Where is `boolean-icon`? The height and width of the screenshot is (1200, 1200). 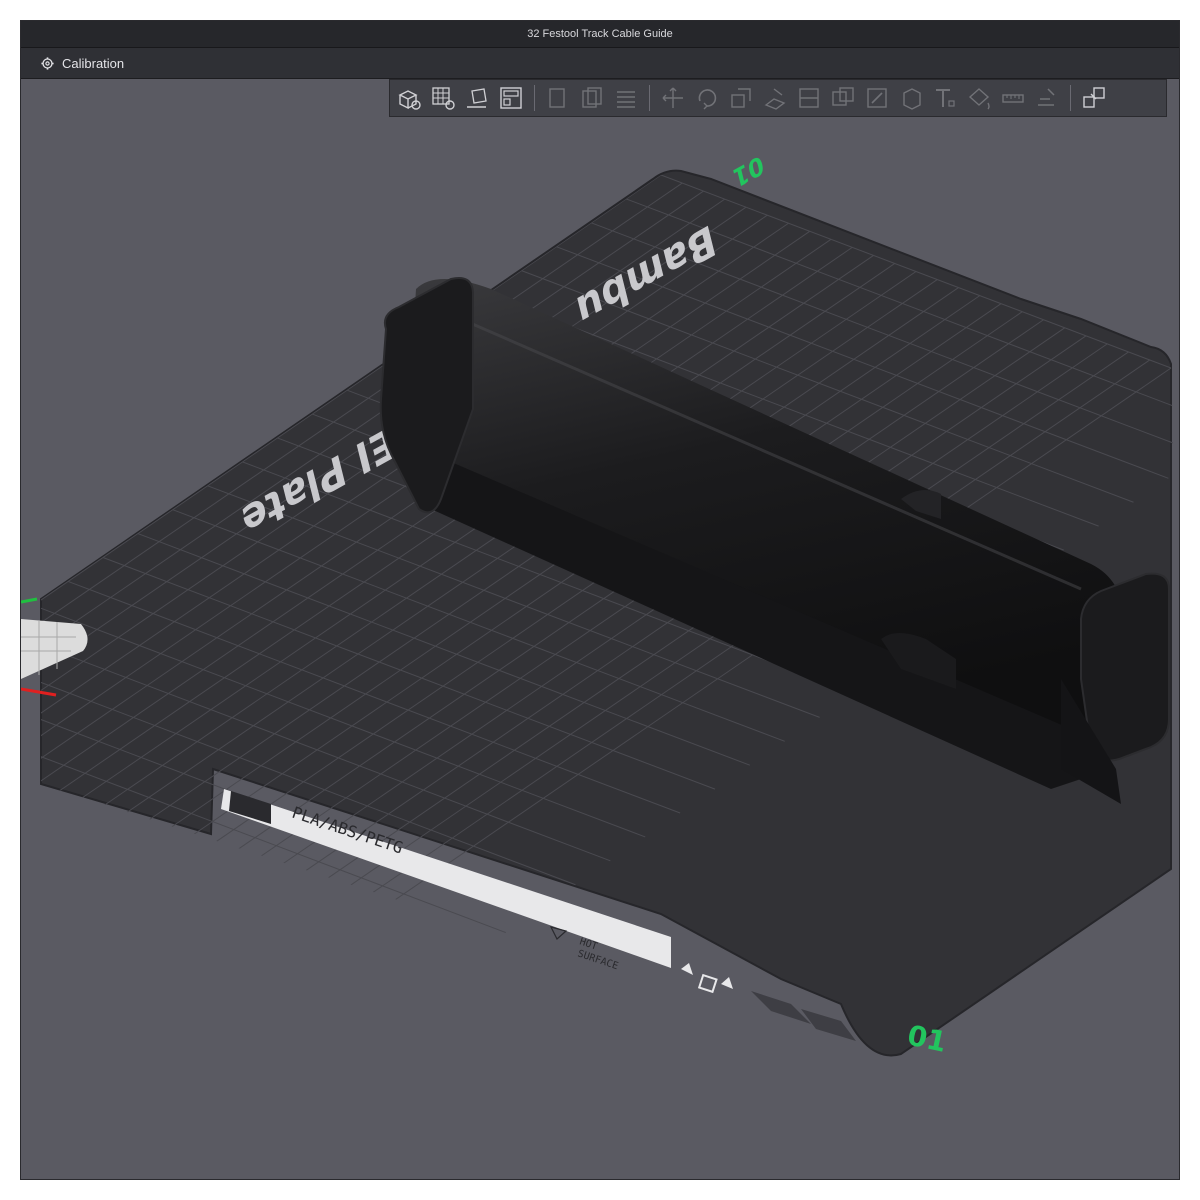
boolean-icon is located at coordinates (843, 96).